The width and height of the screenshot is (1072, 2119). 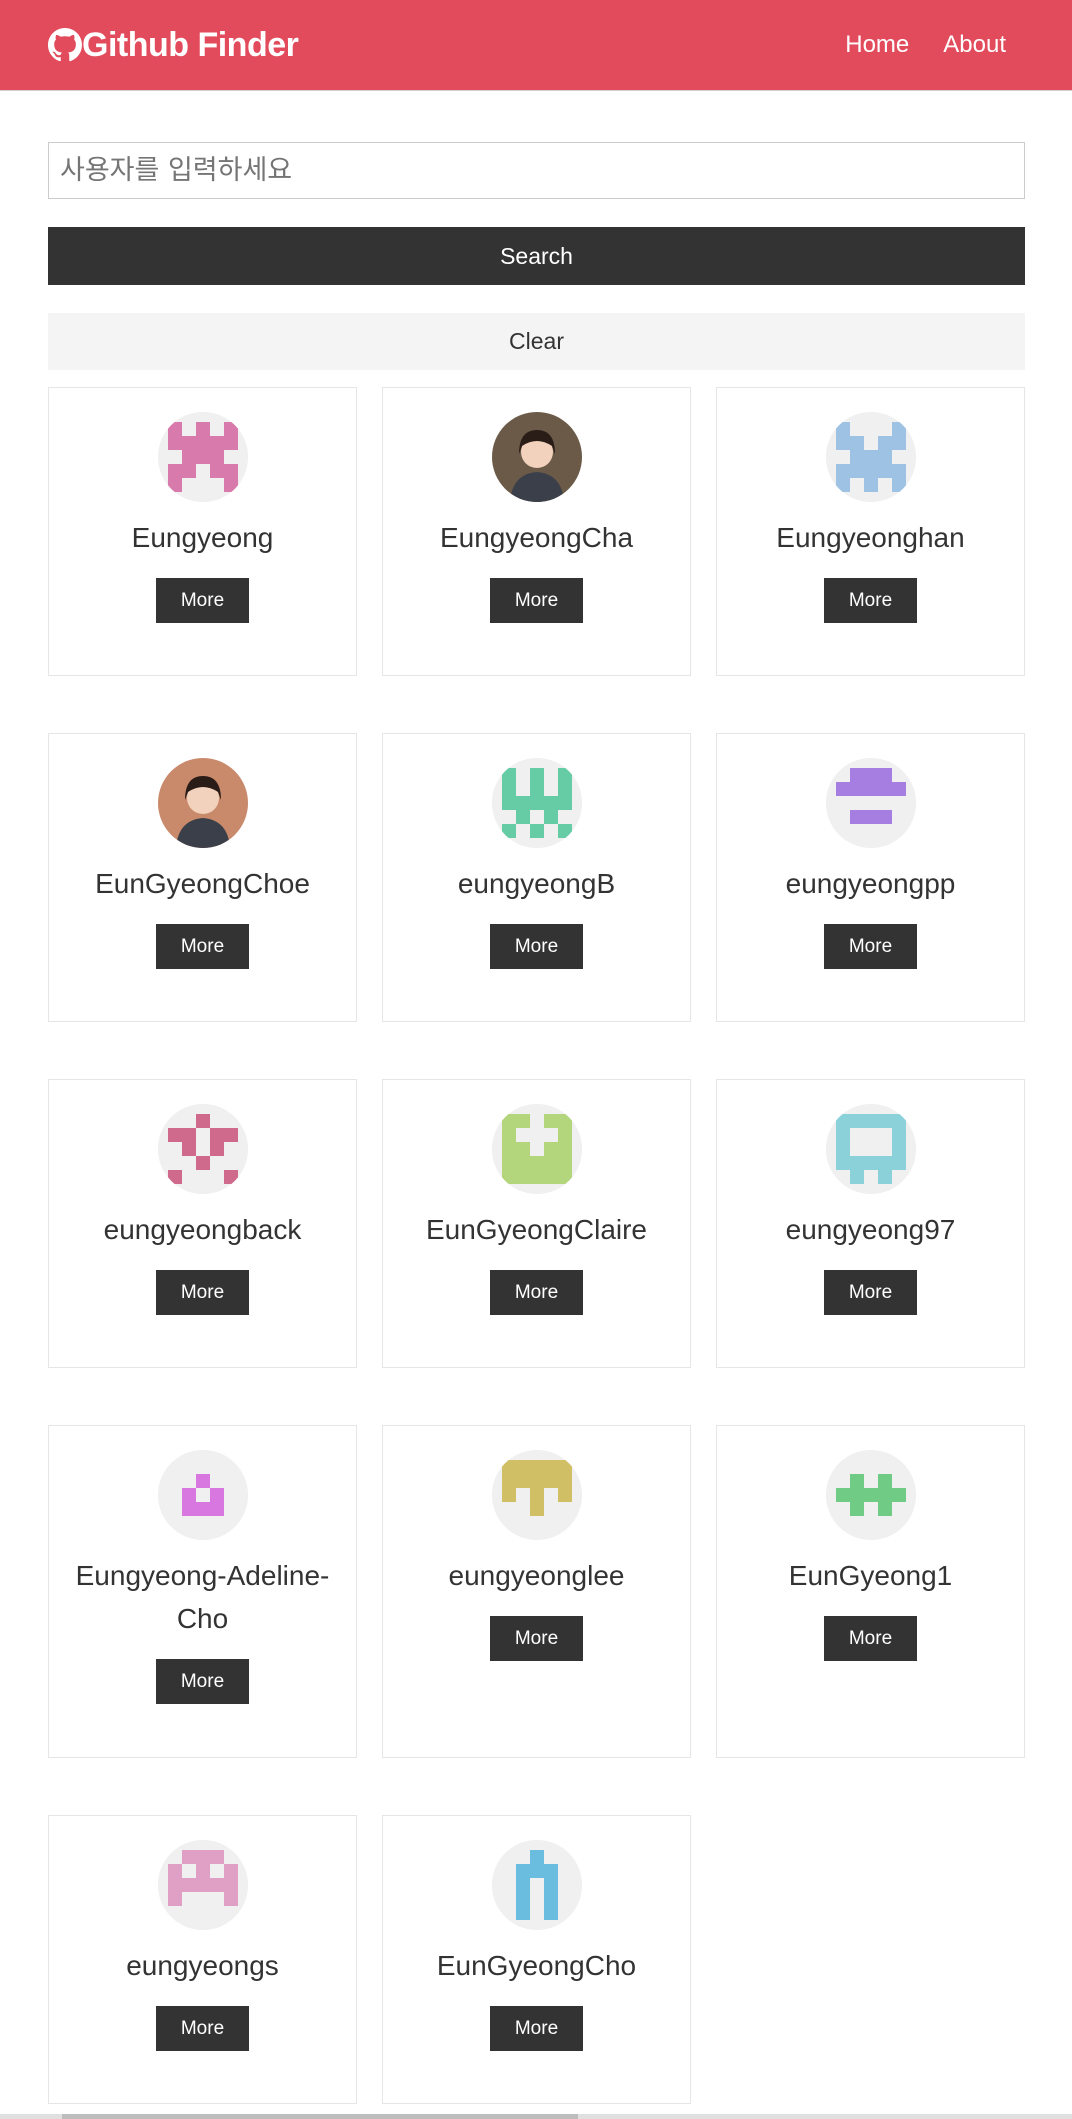 I want to click on user-login: EunGyeongChoe, so click(x=202, y=883).